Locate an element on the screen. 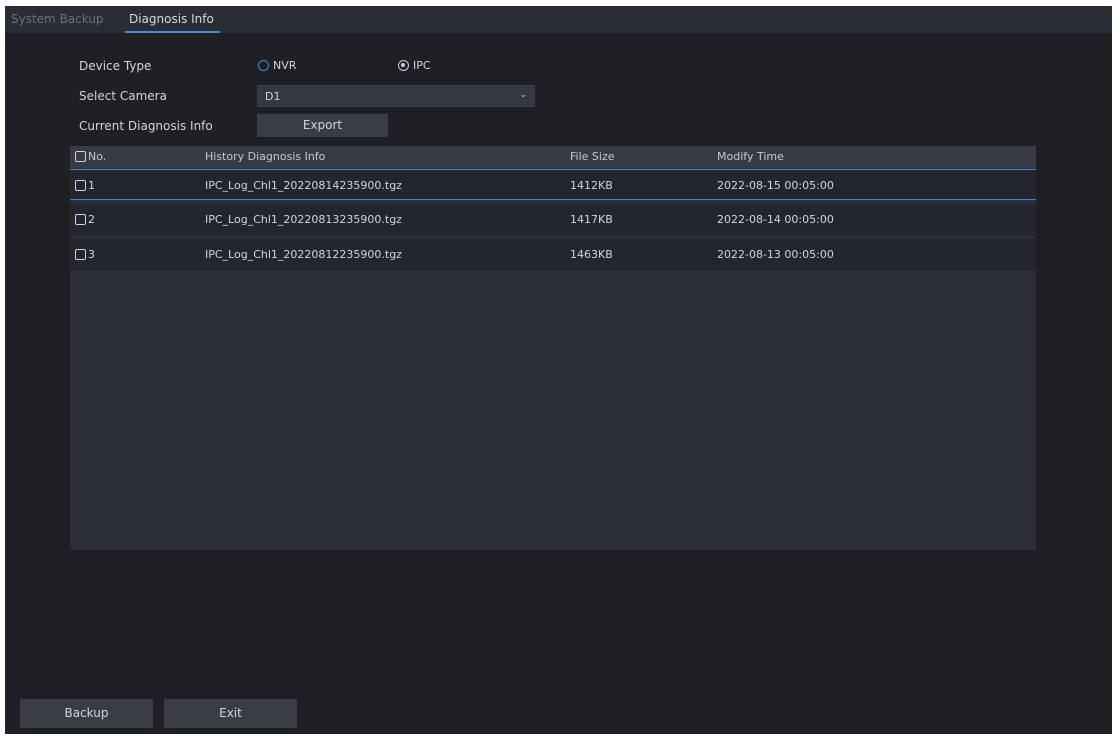 The width and height of the screenshot is (1117, 739). column-header-file-size: File Size is located at coordinates (592, 156).